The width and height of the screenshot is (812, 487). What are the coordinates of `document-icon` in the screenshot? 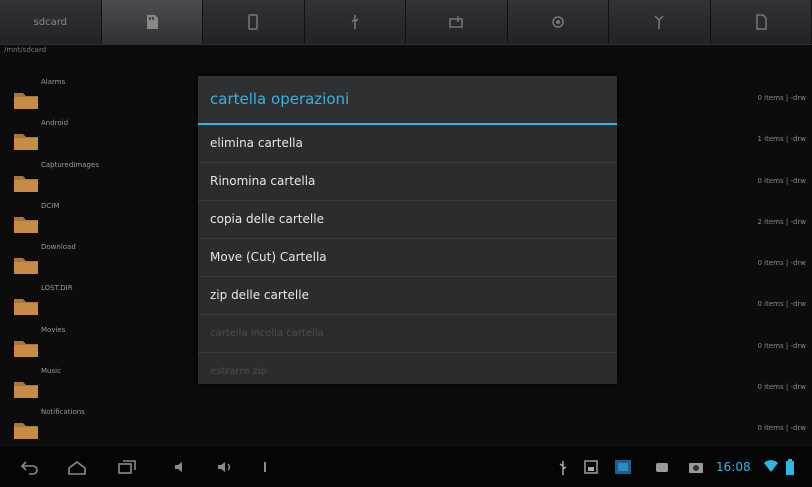 It's located at (761, 22).